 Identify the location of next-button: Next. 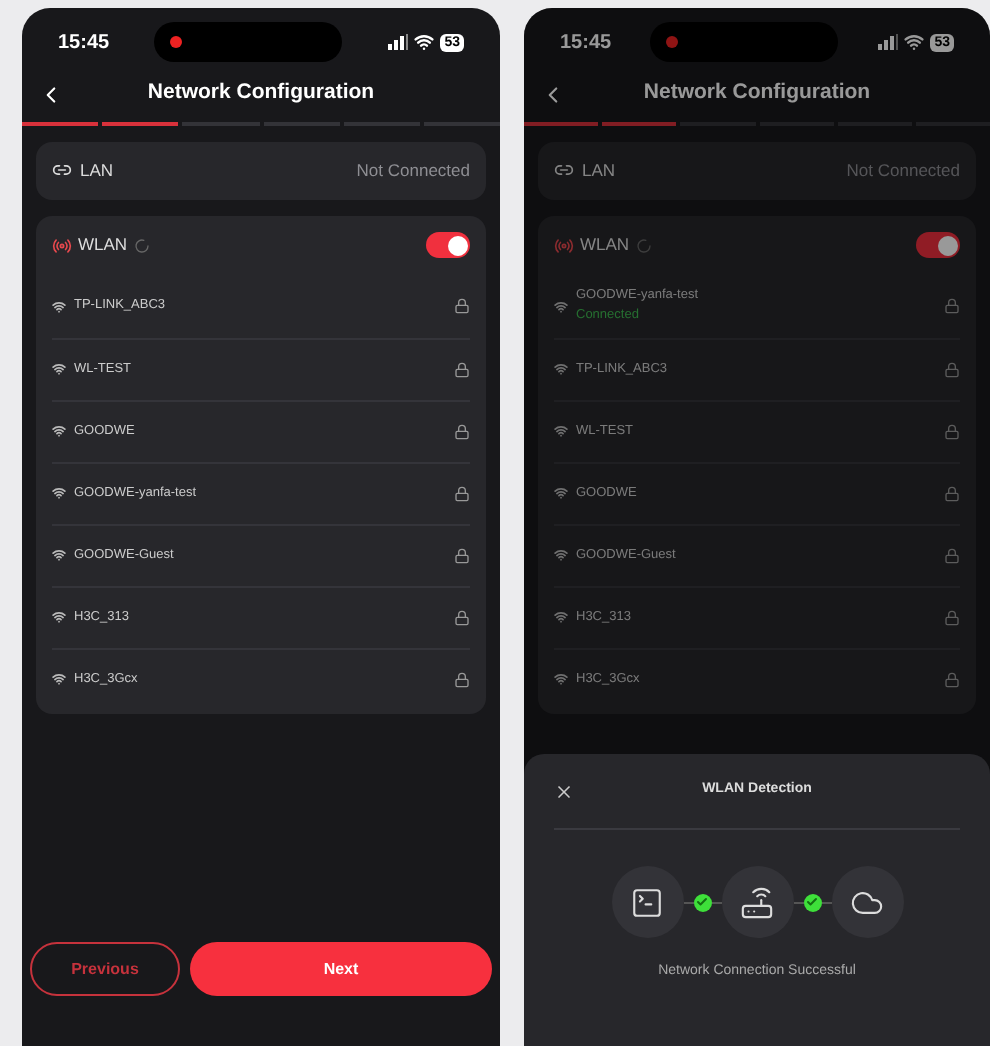
(341, 969).